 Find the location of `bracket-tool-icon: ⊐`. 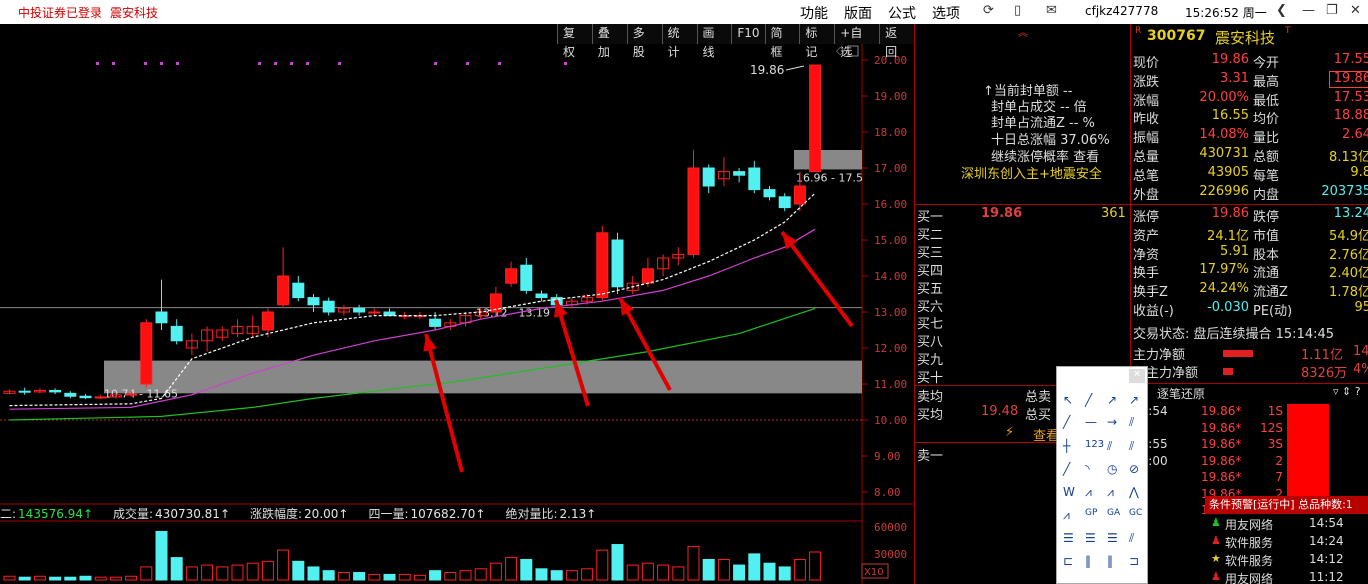

bracket-tool-icon: ⊐ is located at coordinates (1134, 561).